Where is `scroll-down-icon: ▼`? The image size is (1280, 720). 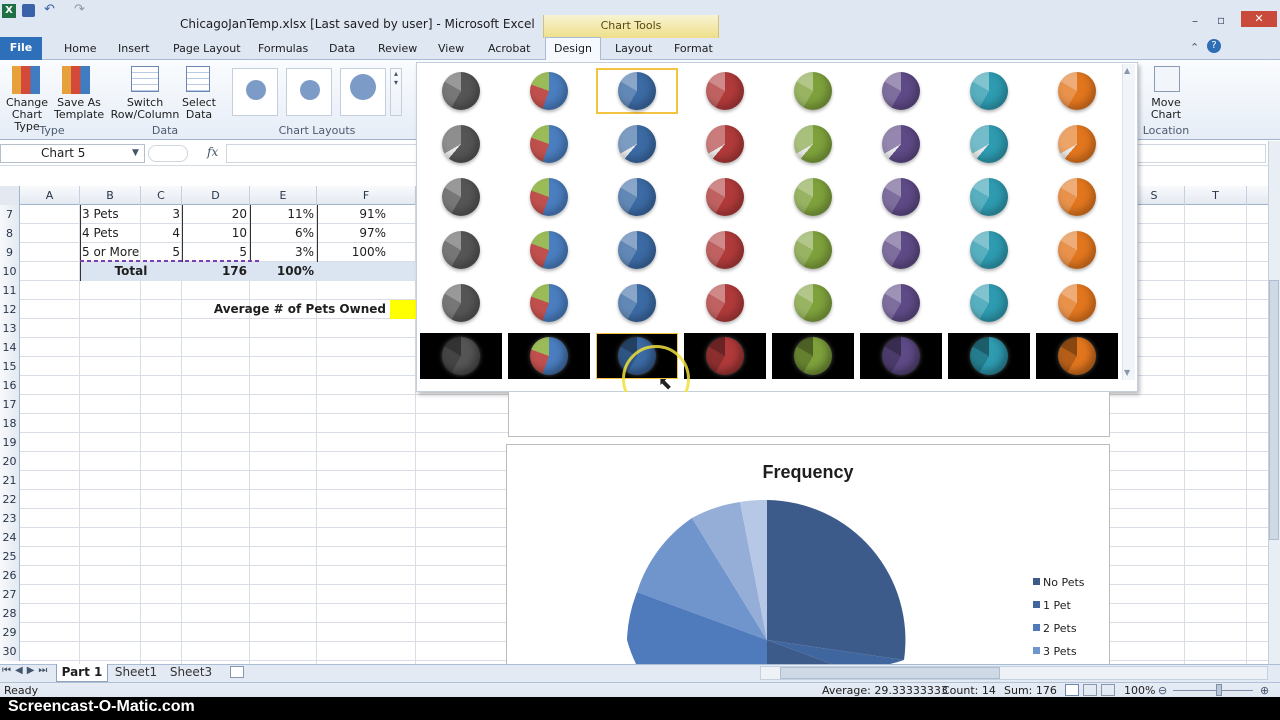 scroll-down-icon: ▼ is located at coordinates (1127, 372).